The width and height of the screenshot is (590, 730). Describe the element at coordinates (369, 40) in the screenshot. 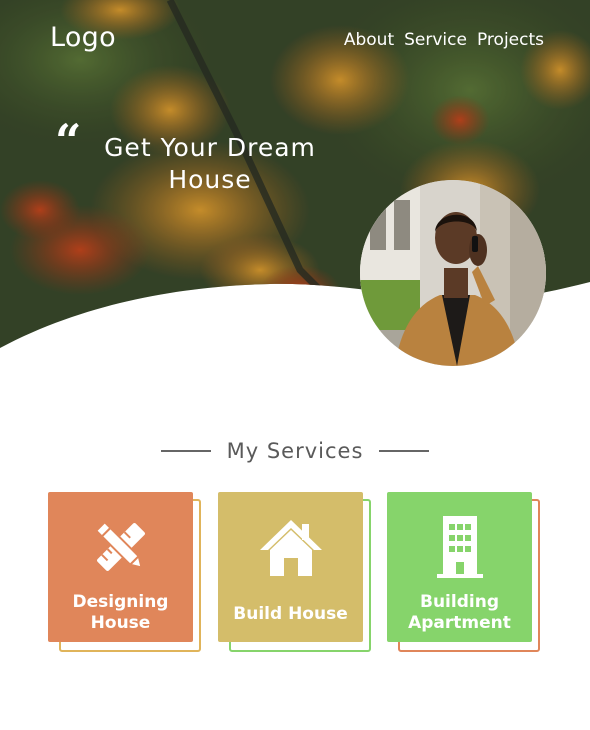

I see `nav-link-about: About` at that location.